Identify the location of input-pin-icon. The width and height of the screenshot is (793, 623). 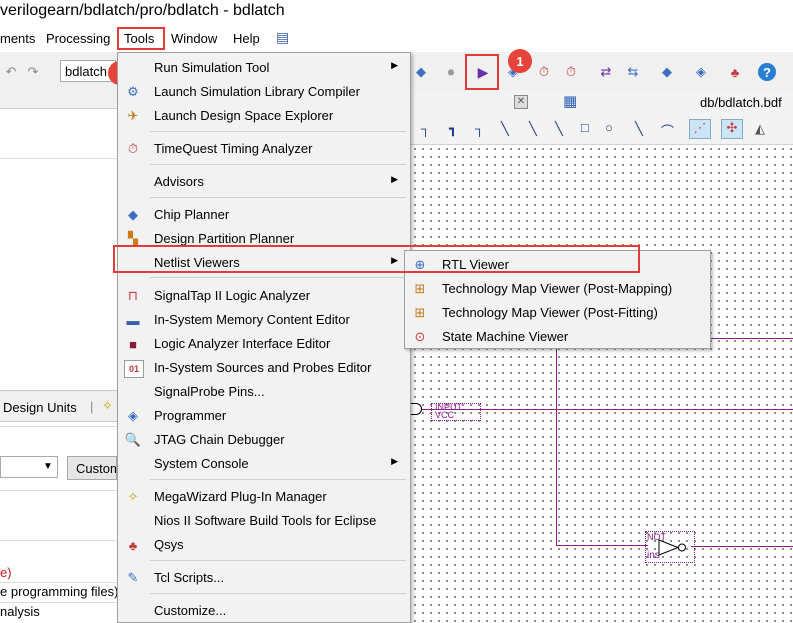
(416, 409).